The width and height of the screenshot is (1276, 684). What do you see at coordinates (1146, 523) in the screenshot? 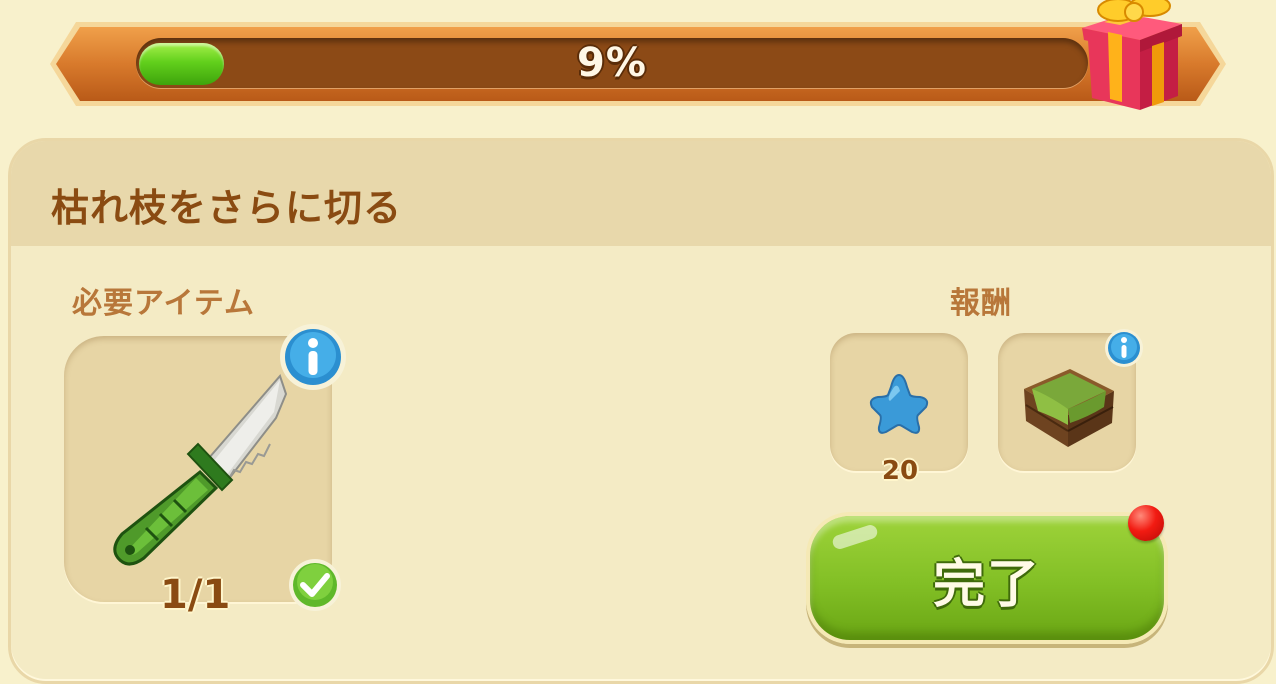
I see `notification-dot` at bounding box center [1146, 523].